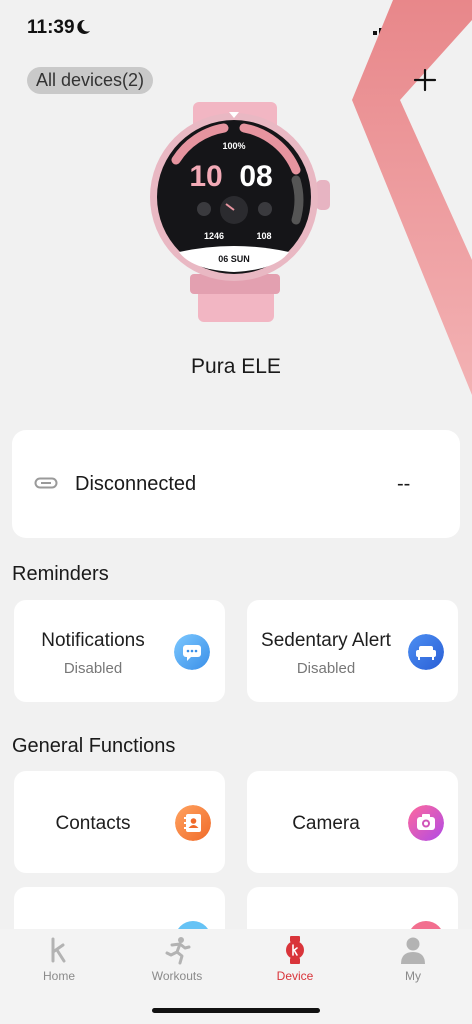 The height and width of the screenshot is (1024, 472). I want to click on profile-icon, so click(413, 950).